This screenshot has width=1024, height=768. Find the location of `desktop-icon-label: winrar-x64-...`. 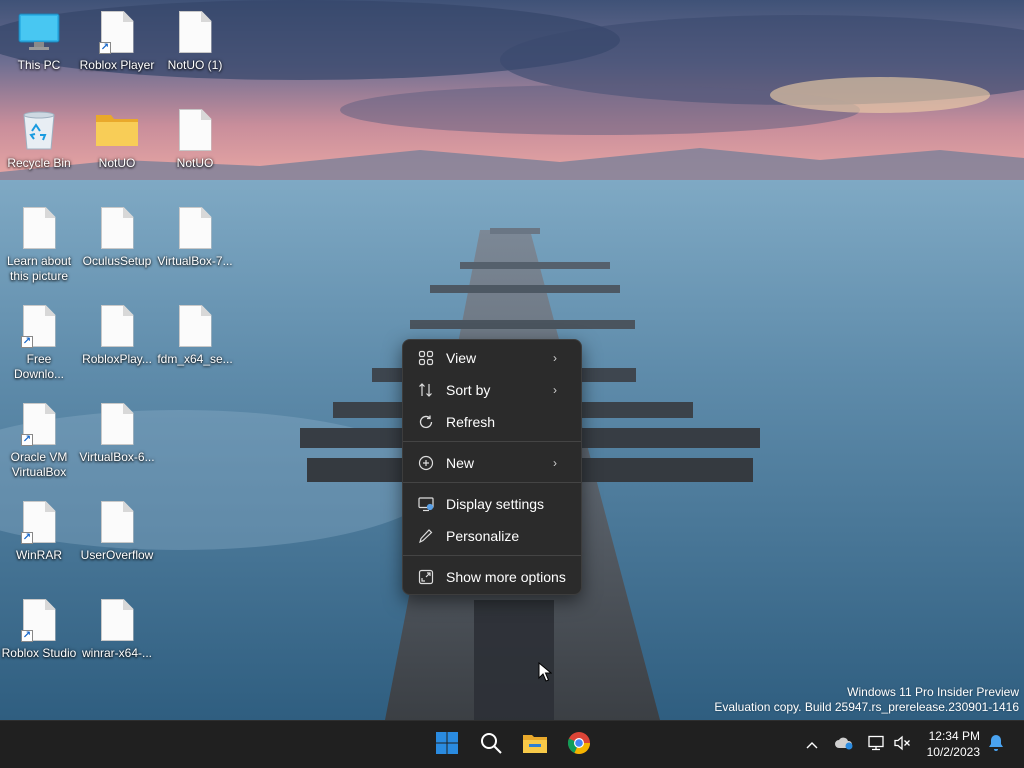

desktop-icon-label: winrar-x64-... is located at coordinates (116, 653).